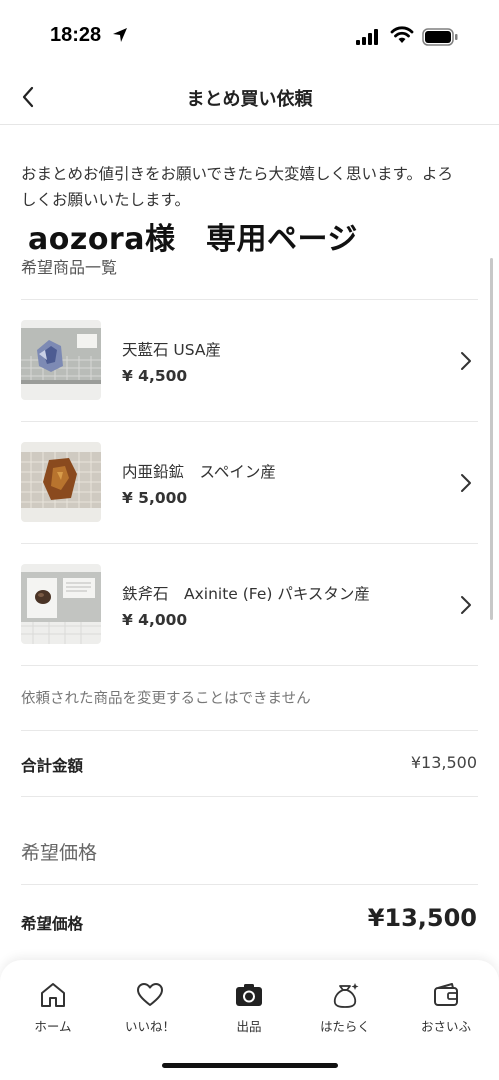 This screenshot has height=1080, width=499. What do you see at coordinates (166, 699) in the screenshot?
I see `change-not-allowed-note: 依頼された商品を変更することはできません` at bounding box center [166, 699].